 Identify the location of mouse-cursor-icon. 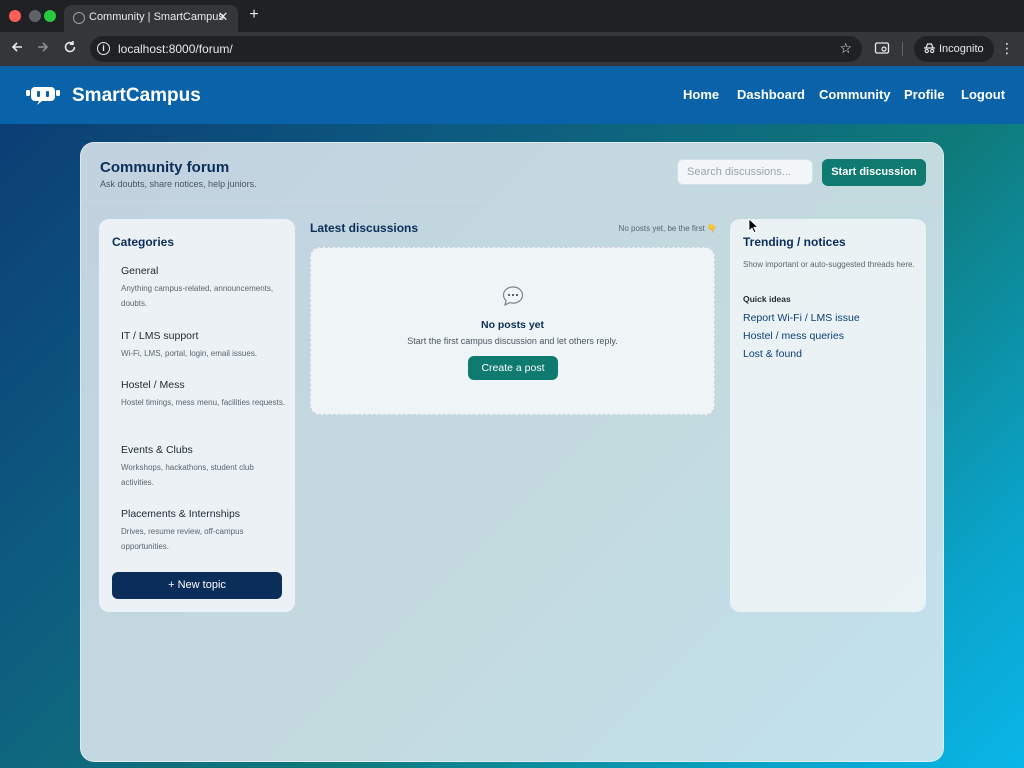
(754, 226).